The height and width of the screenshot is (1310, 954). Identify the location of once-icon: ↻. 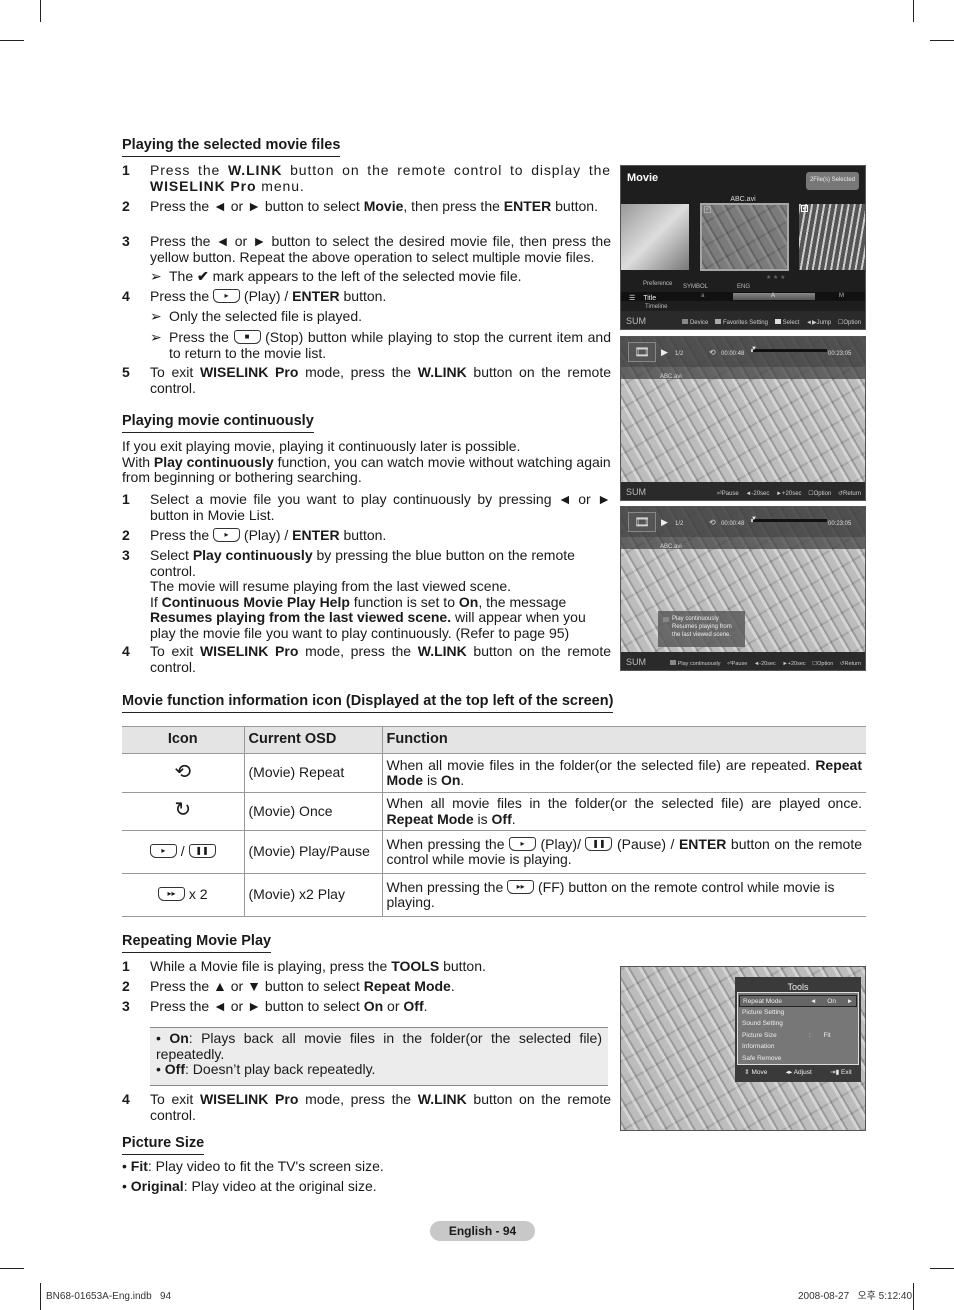
(183, 811).